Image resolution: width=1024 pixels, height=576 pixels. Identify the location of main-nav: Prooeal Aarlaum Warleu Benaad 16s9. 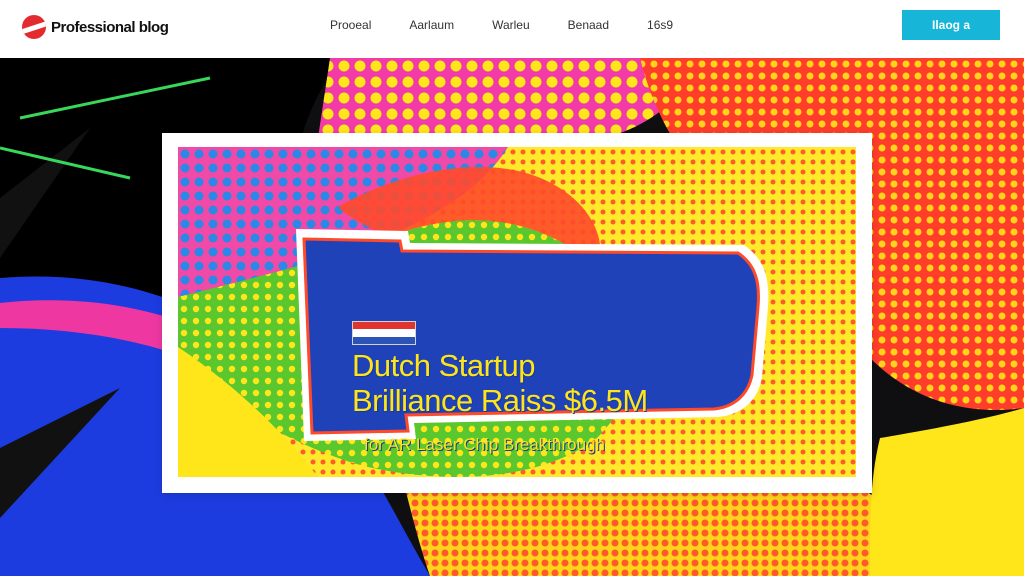
(520, 25).